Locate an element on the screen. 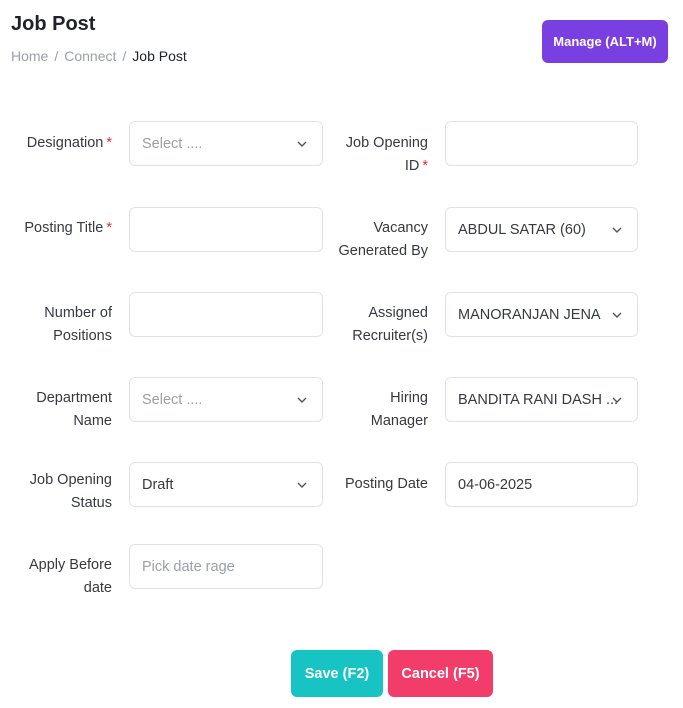 The width and height of the screenshot is (683, 708). job-opening-id-input is located at coordinates (541, 143).